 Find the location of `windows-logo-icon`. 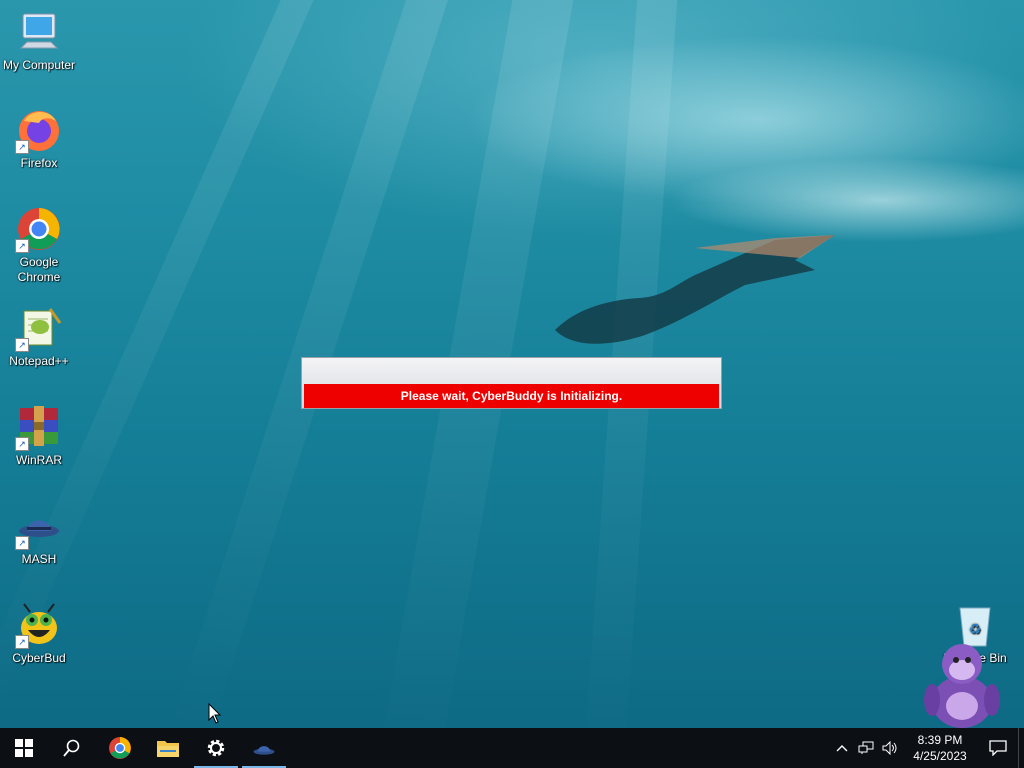

windows-logo-icon is located at coordinates (24, 748).